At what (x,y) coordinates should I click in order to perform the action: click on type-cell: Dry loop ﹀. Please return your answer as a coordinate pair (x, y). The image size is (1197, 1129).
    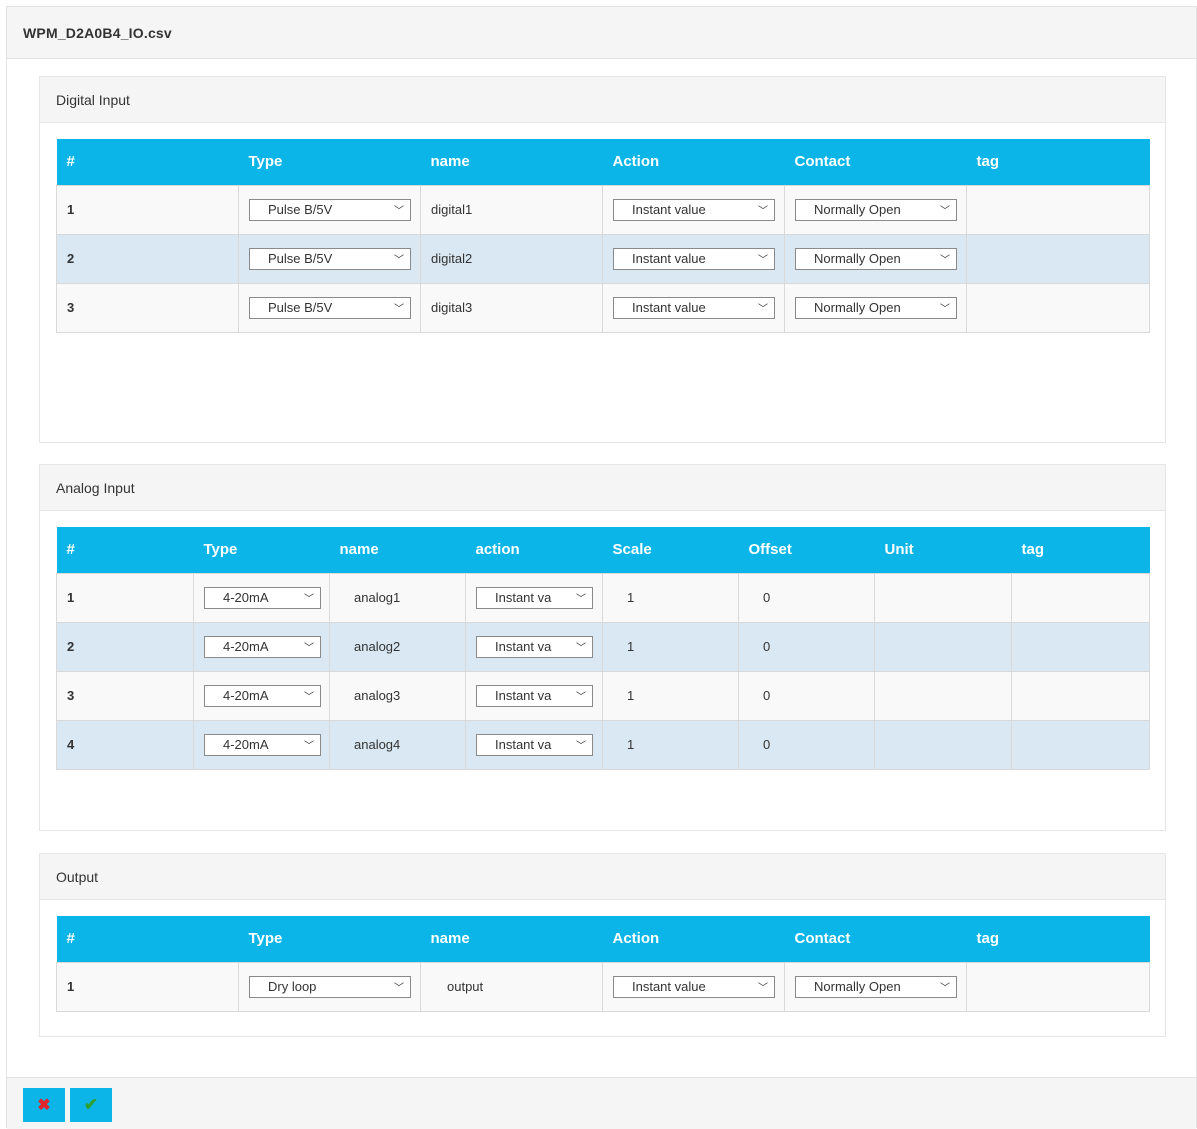
    Looking at the image, I should click on (329, 986).